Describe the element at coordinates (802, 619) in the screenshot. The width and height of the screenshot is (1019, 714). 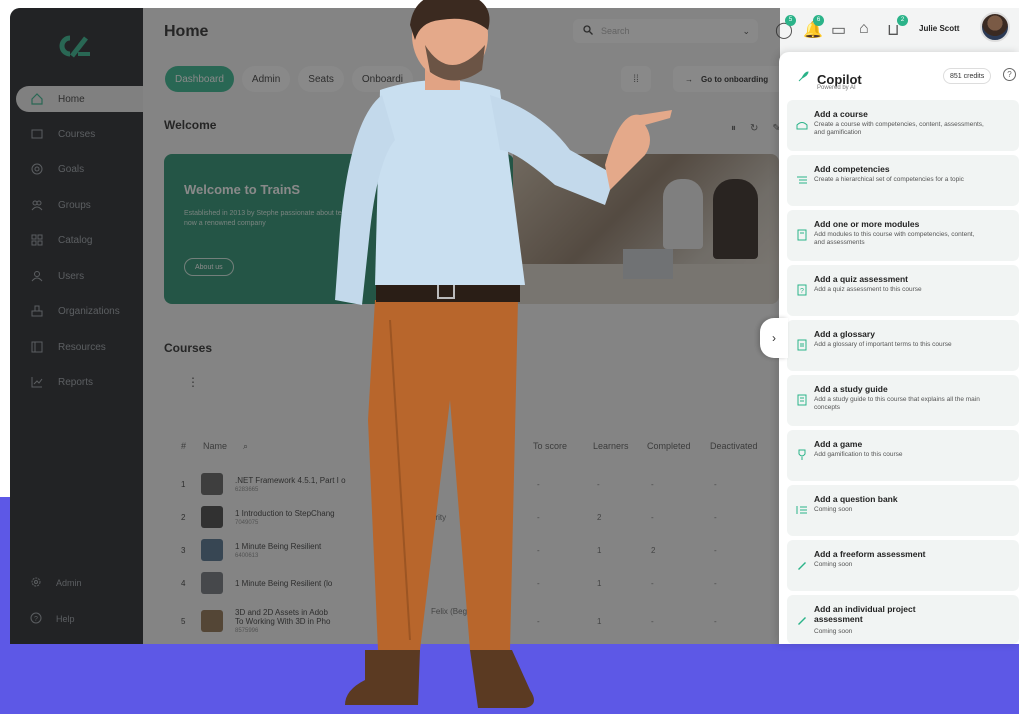
I see `pencil-icon` at that location.